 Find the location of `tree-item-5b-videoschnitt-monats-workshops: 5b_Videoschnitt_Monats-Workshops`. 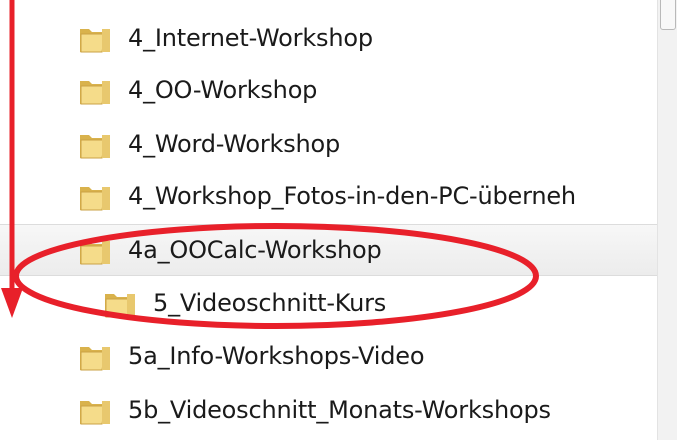

tree-item-5b-videoschnitt-monats-workshops: 5b_Videoschnitt_Monats-Workshops is located at coordinates (329, 410).